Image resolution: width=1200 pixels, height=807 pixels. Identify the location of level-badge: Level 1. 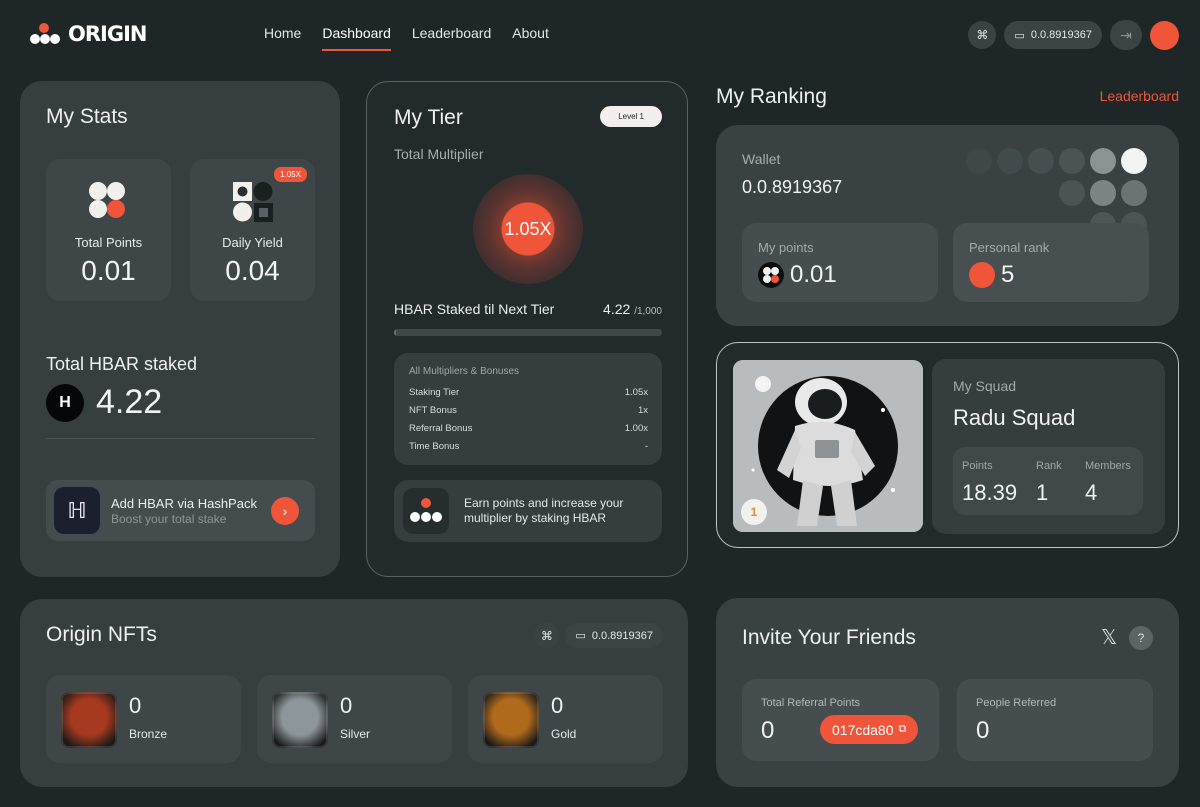
(631, 116).